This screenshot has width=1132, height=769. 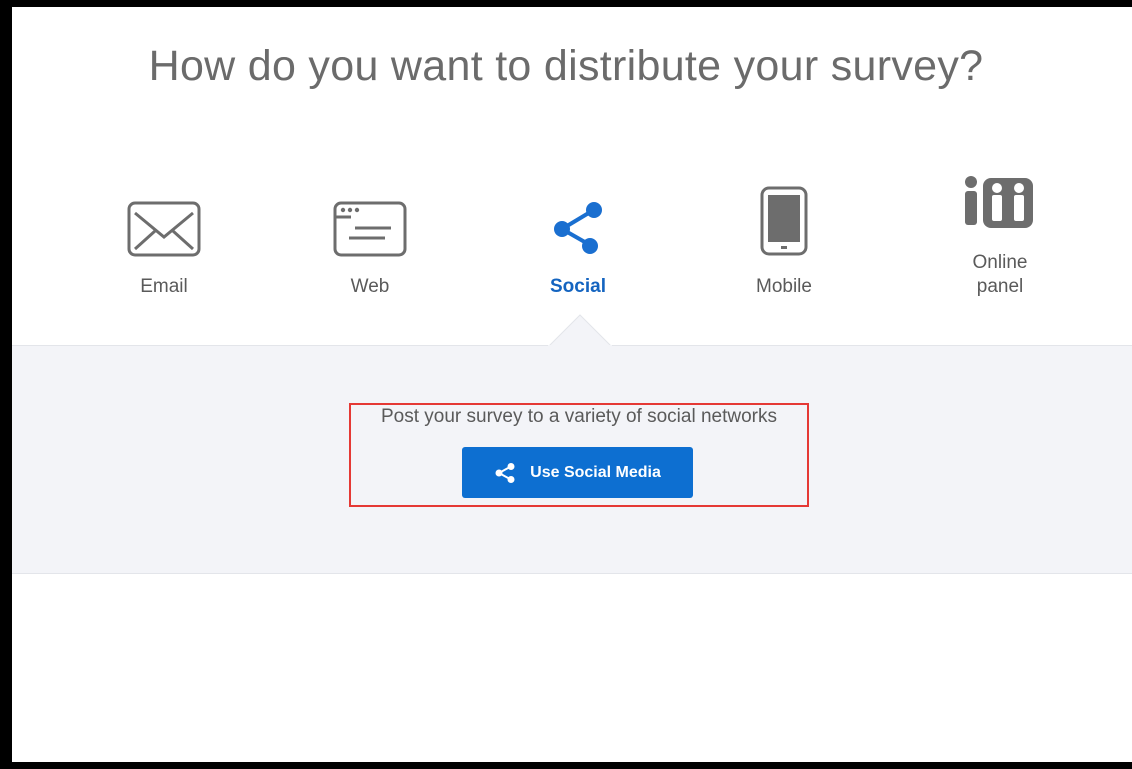 What do you see at coordinates (370, 286) in the screenshot?
I see `option-label-web: Web` at bounding box center [370, 286].